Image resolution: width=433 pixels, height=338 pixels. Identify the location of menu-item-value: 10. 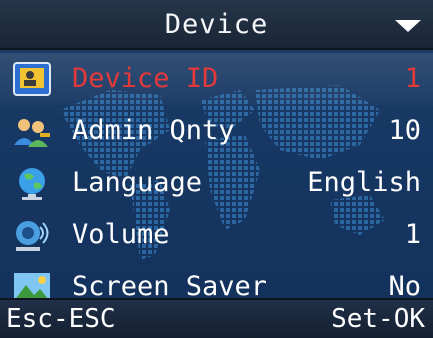
(404, 130).